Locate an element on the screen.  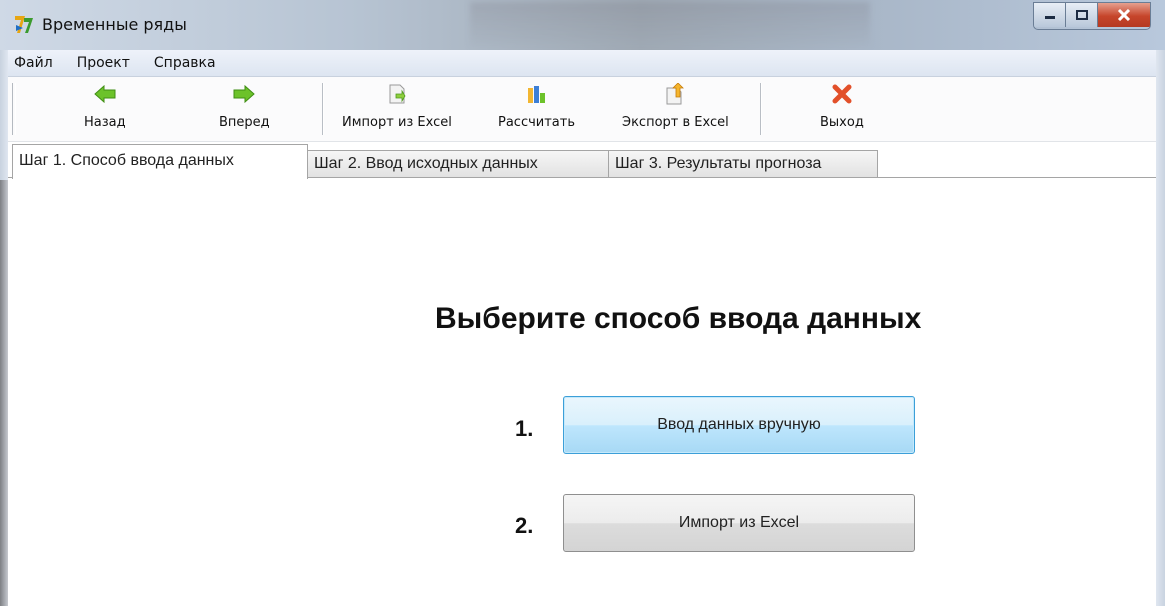
import-excel-label: Импорт из Excel is located at coordinates (397, 122).